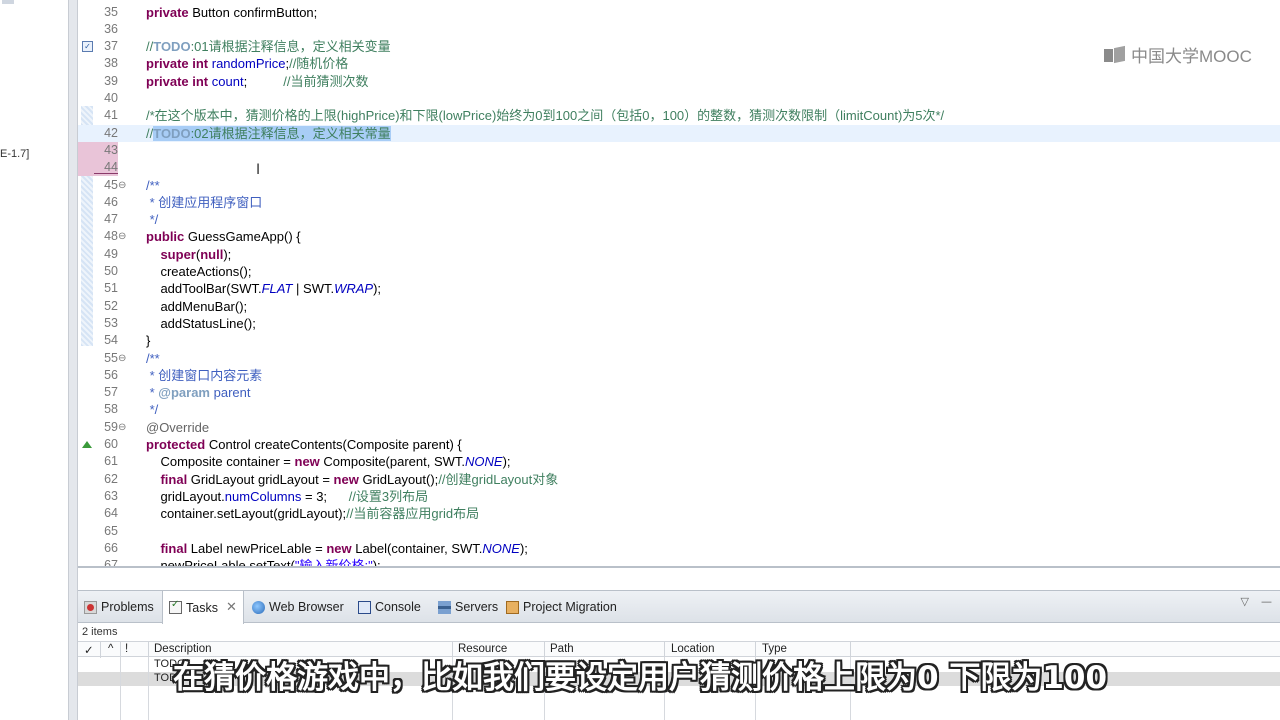  What do you see at coordinates (679, 202) in the screenshot?
I see `code-line: 46 * 创建应用程序窗口` at bounding box center [679, 202].